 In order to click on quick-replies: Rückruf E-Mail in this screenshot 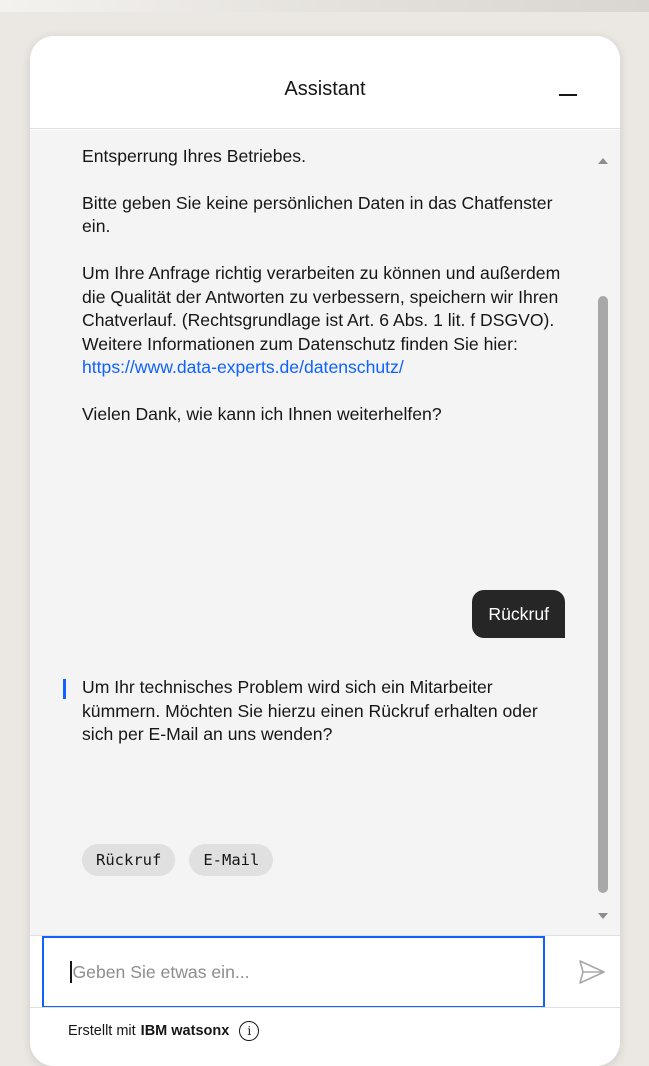, I will do `click(178, 860)`.